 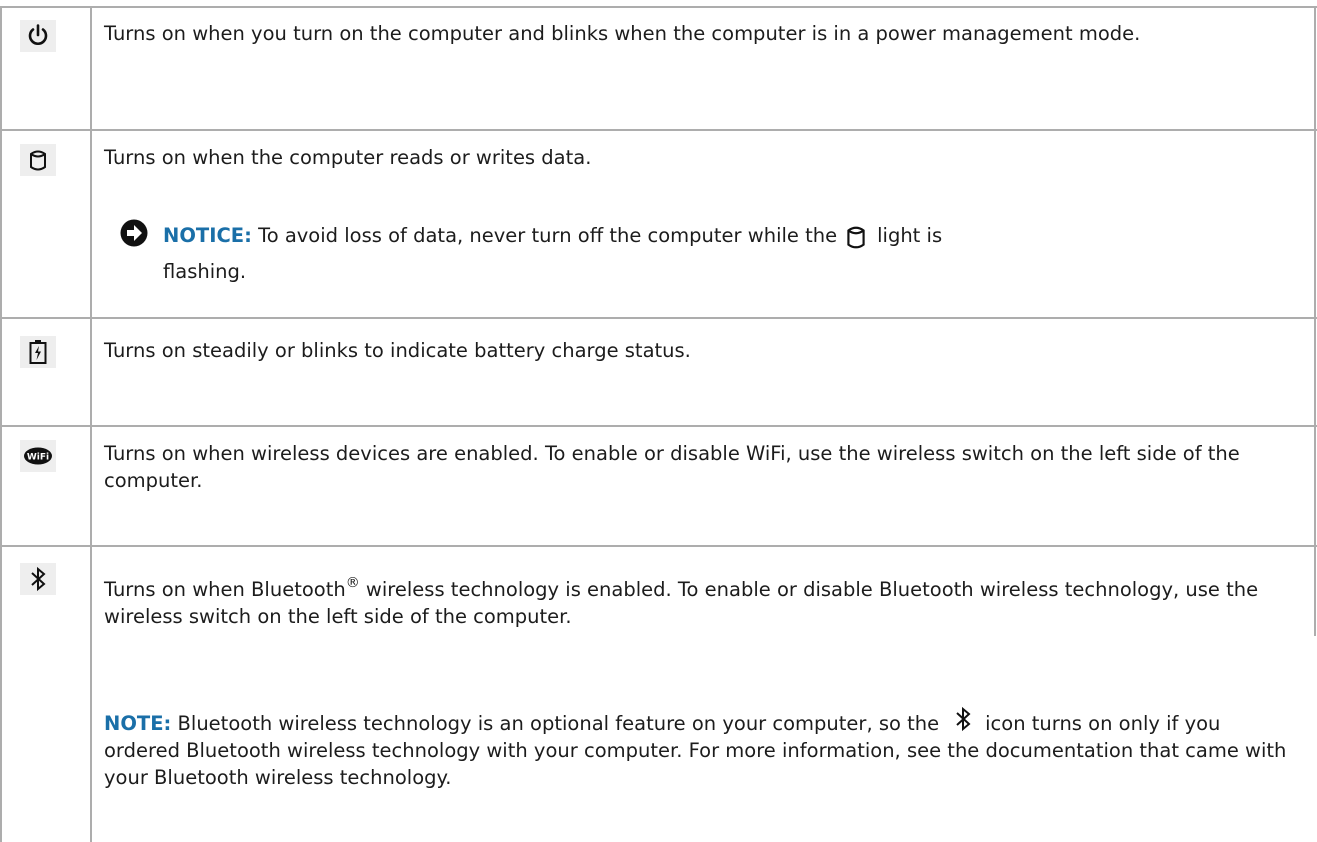 I want to click on registered-mark: ®, so click(x=352, y=582).